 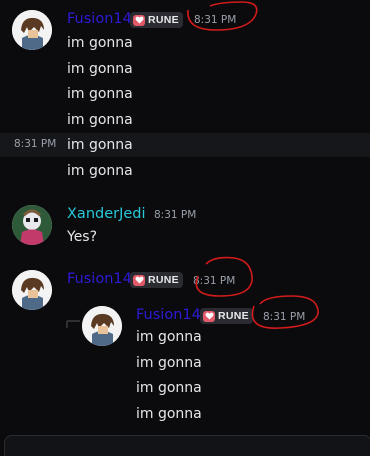 I want to click on message-text: Yes?, so click(x=82, y=237).